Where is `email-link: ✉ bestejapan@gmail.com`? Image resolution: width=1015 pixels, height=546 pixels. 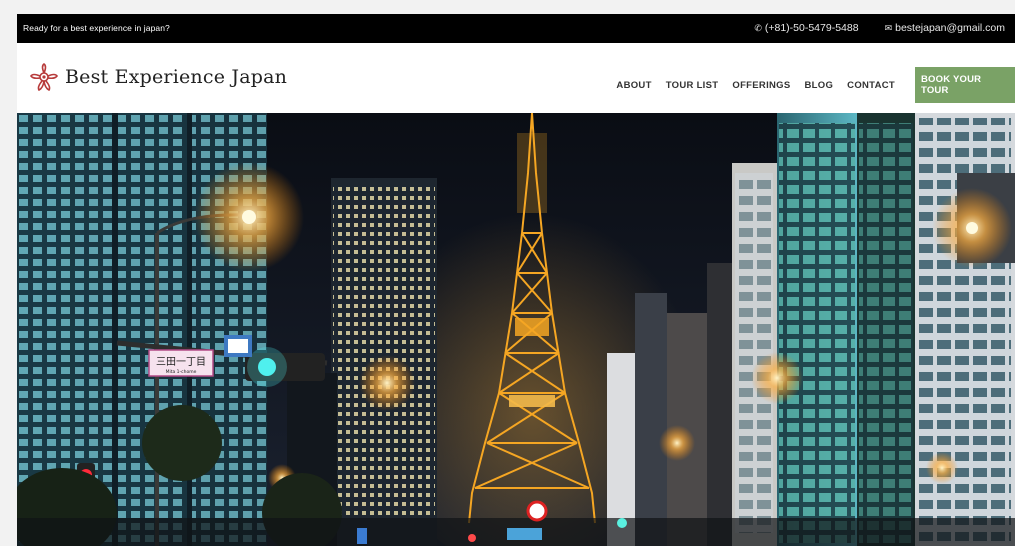
email-link: ✉ bestejapan@gmail.com is located at coordinates (945, 28).